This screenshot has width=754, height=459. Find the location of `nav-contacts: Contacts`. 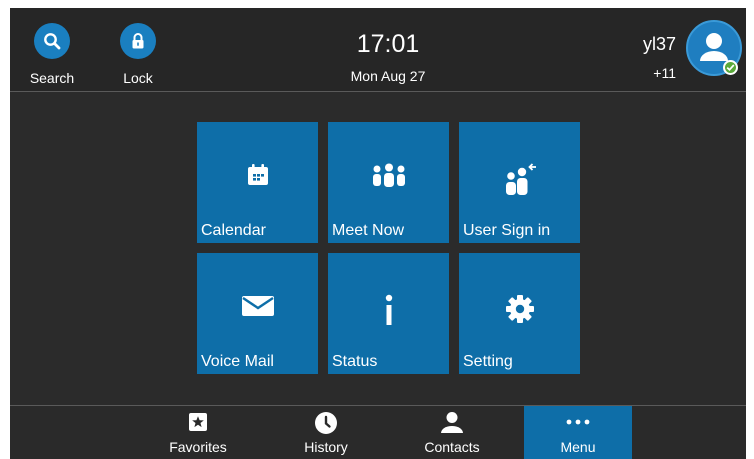

nav-contacts: Contacts is located at coordinates (452, 432).